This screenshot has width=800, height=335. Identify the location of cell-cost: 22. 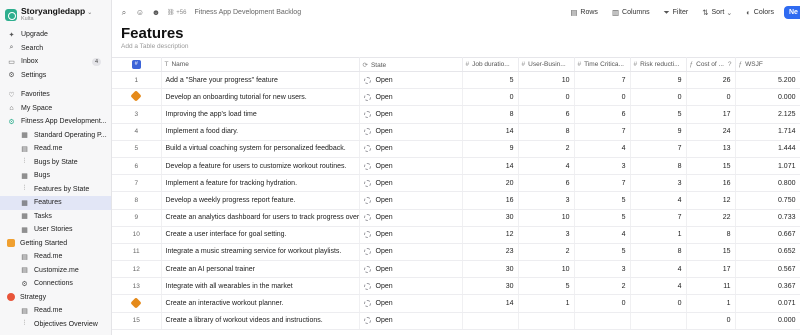
(711, 218).